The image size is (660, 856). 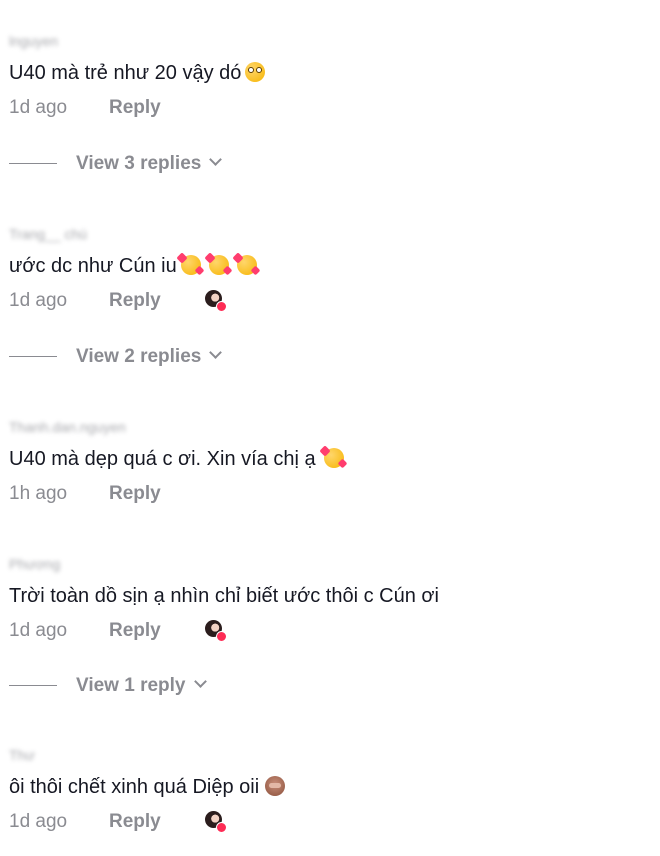 I want to click on view-replies-label: View 1 reply, so click(x=131, y=685).